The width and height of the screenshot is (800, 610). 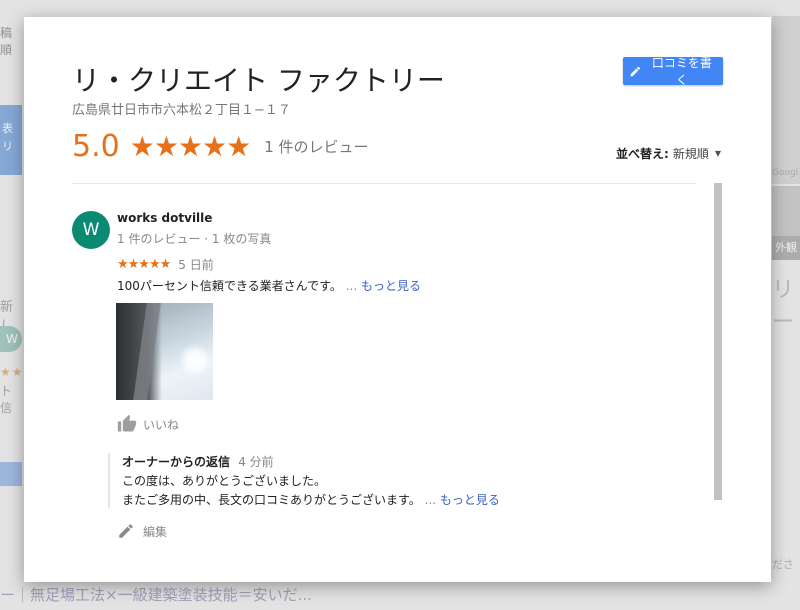 I want to click on review-body: 100パーセント信頼できる業者さんです。, so click(x=229, y=286).